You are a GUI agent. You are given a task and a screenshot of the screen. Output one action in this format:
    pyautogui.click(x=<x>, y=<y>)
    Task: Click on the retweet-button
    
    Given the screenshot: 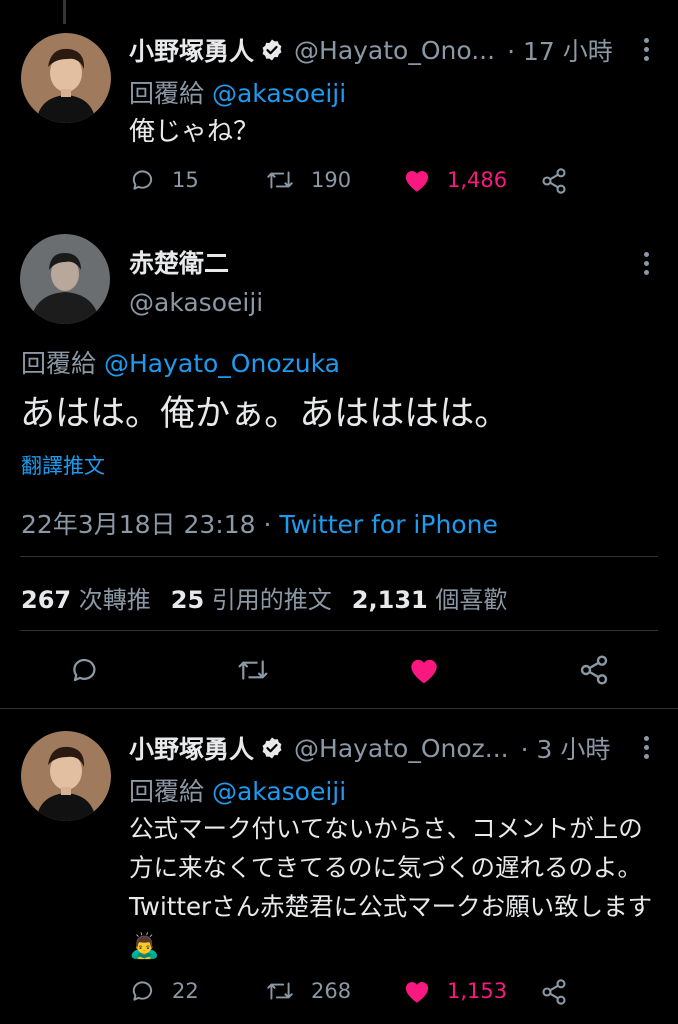 What is the action you would take?
    pyautogui.click(x=261, y=670)
    